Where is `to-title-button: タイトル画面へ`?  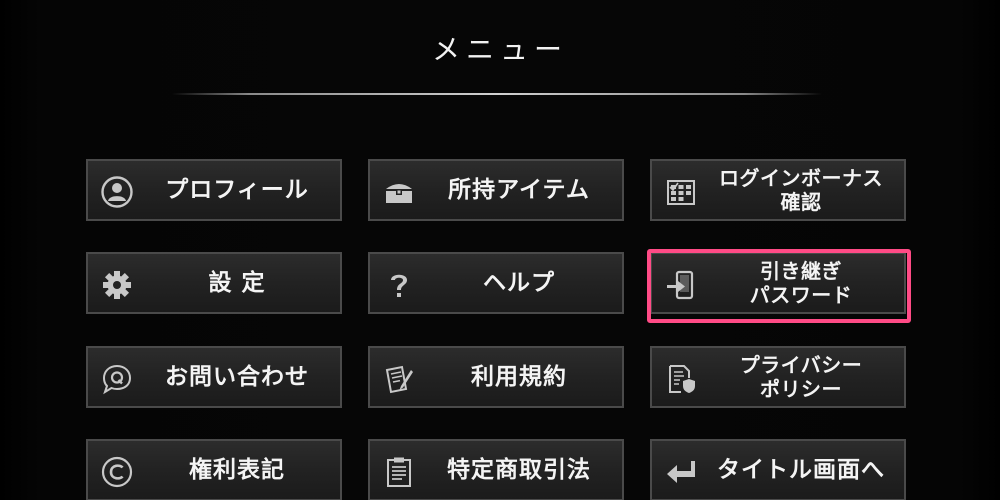
to-title-button: タイトル画面へ is located at coordinates (778, 469).